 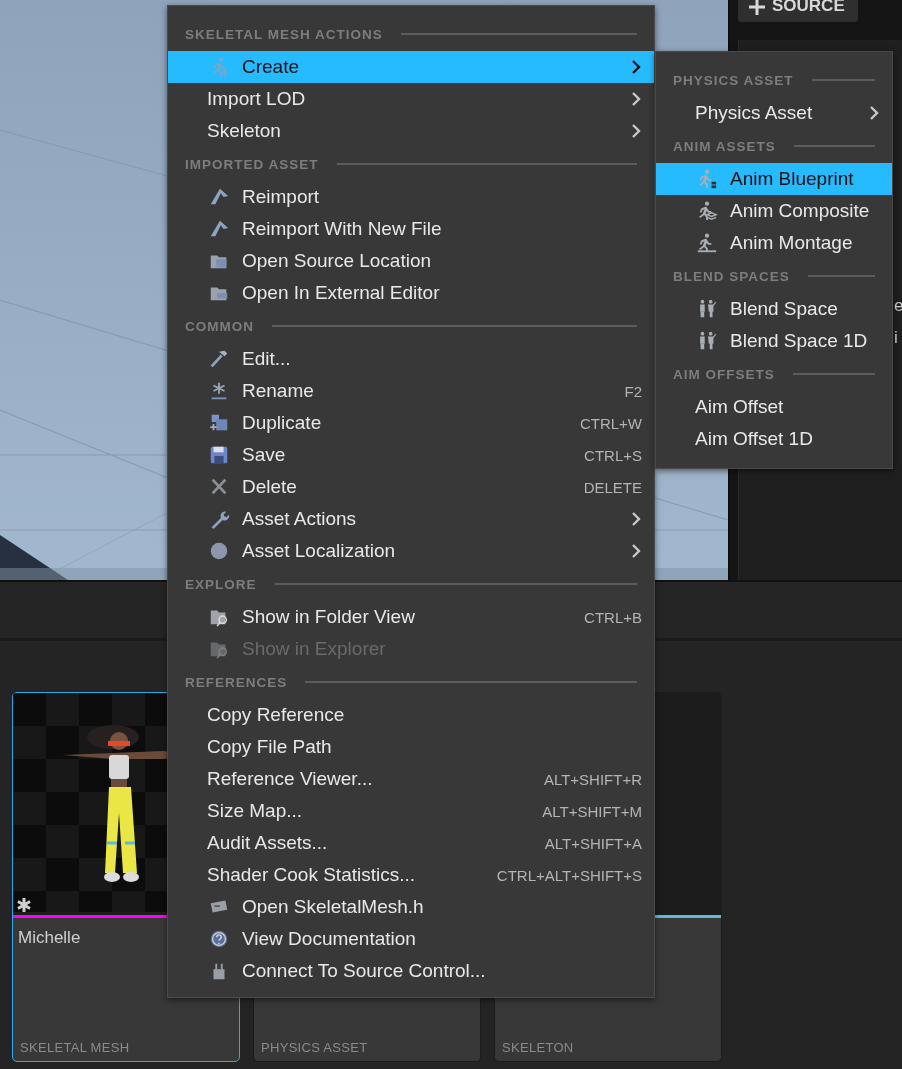 What do you see at coordinates (774, 113) in the screenshot?
I see `menu-item: Physics Asset` at bounding box center [774, 113].